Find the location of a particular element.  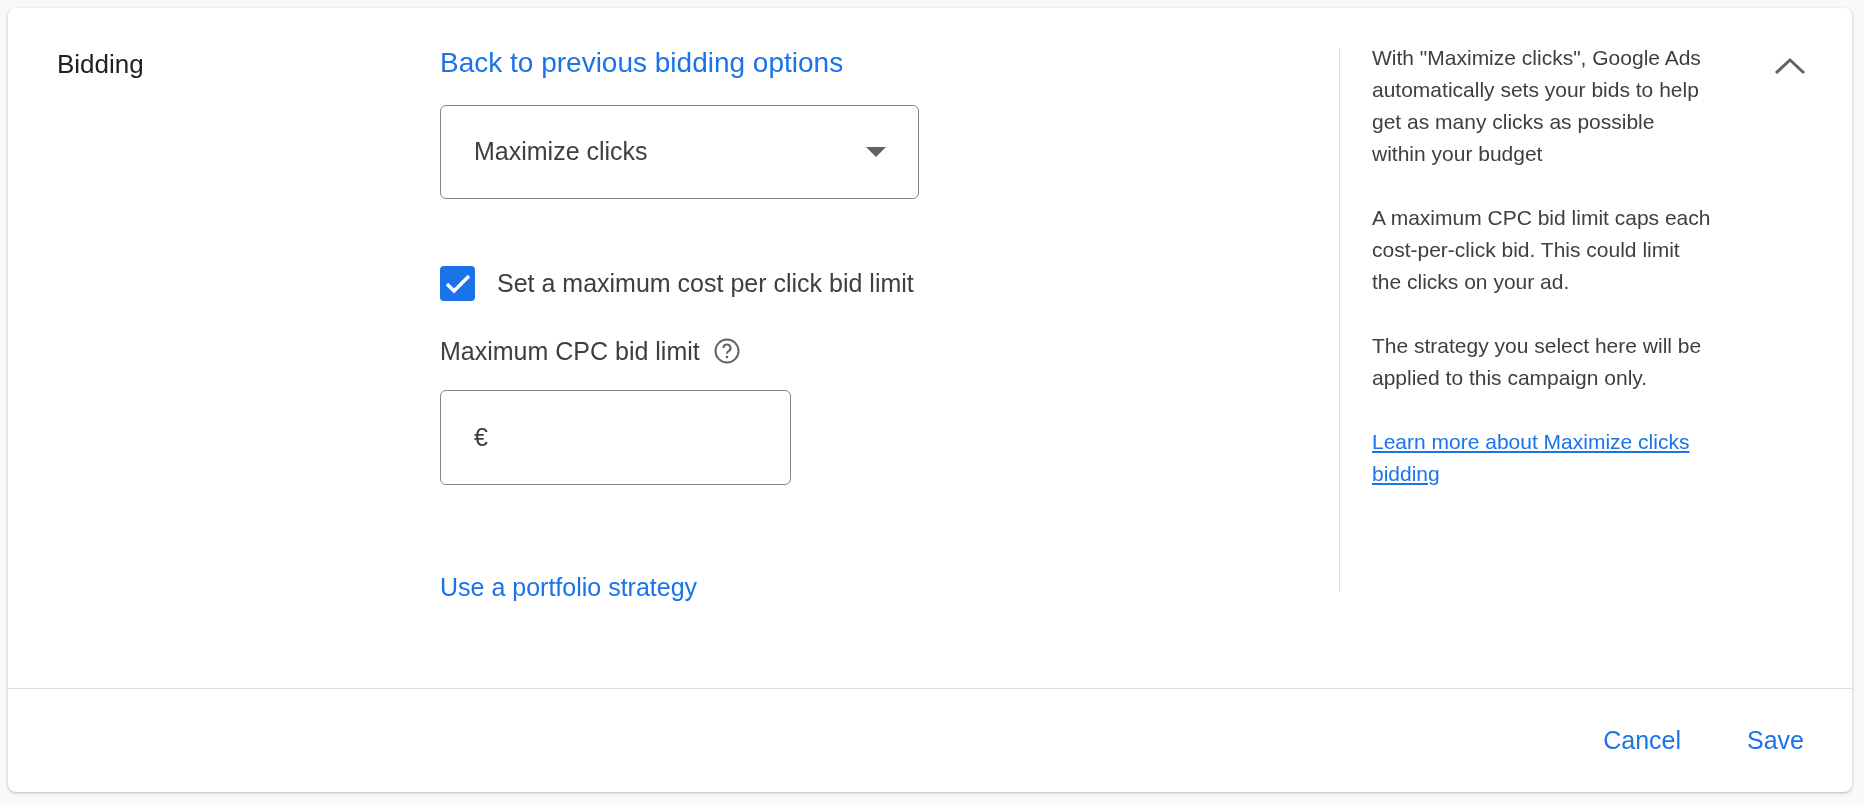

field-label: Maximum CPC bid limit is located at coordinates (570, 351).